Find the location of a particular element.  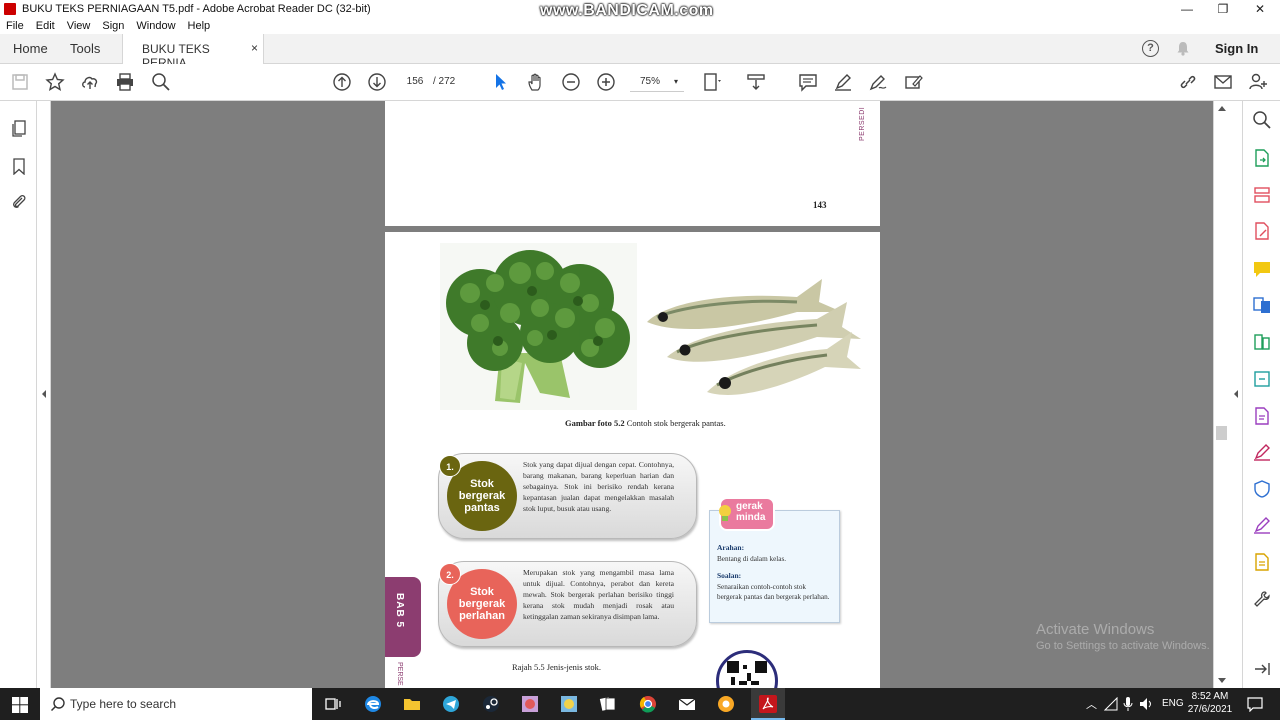

edit-pdf-icon is located at coordinates (1262, 231).